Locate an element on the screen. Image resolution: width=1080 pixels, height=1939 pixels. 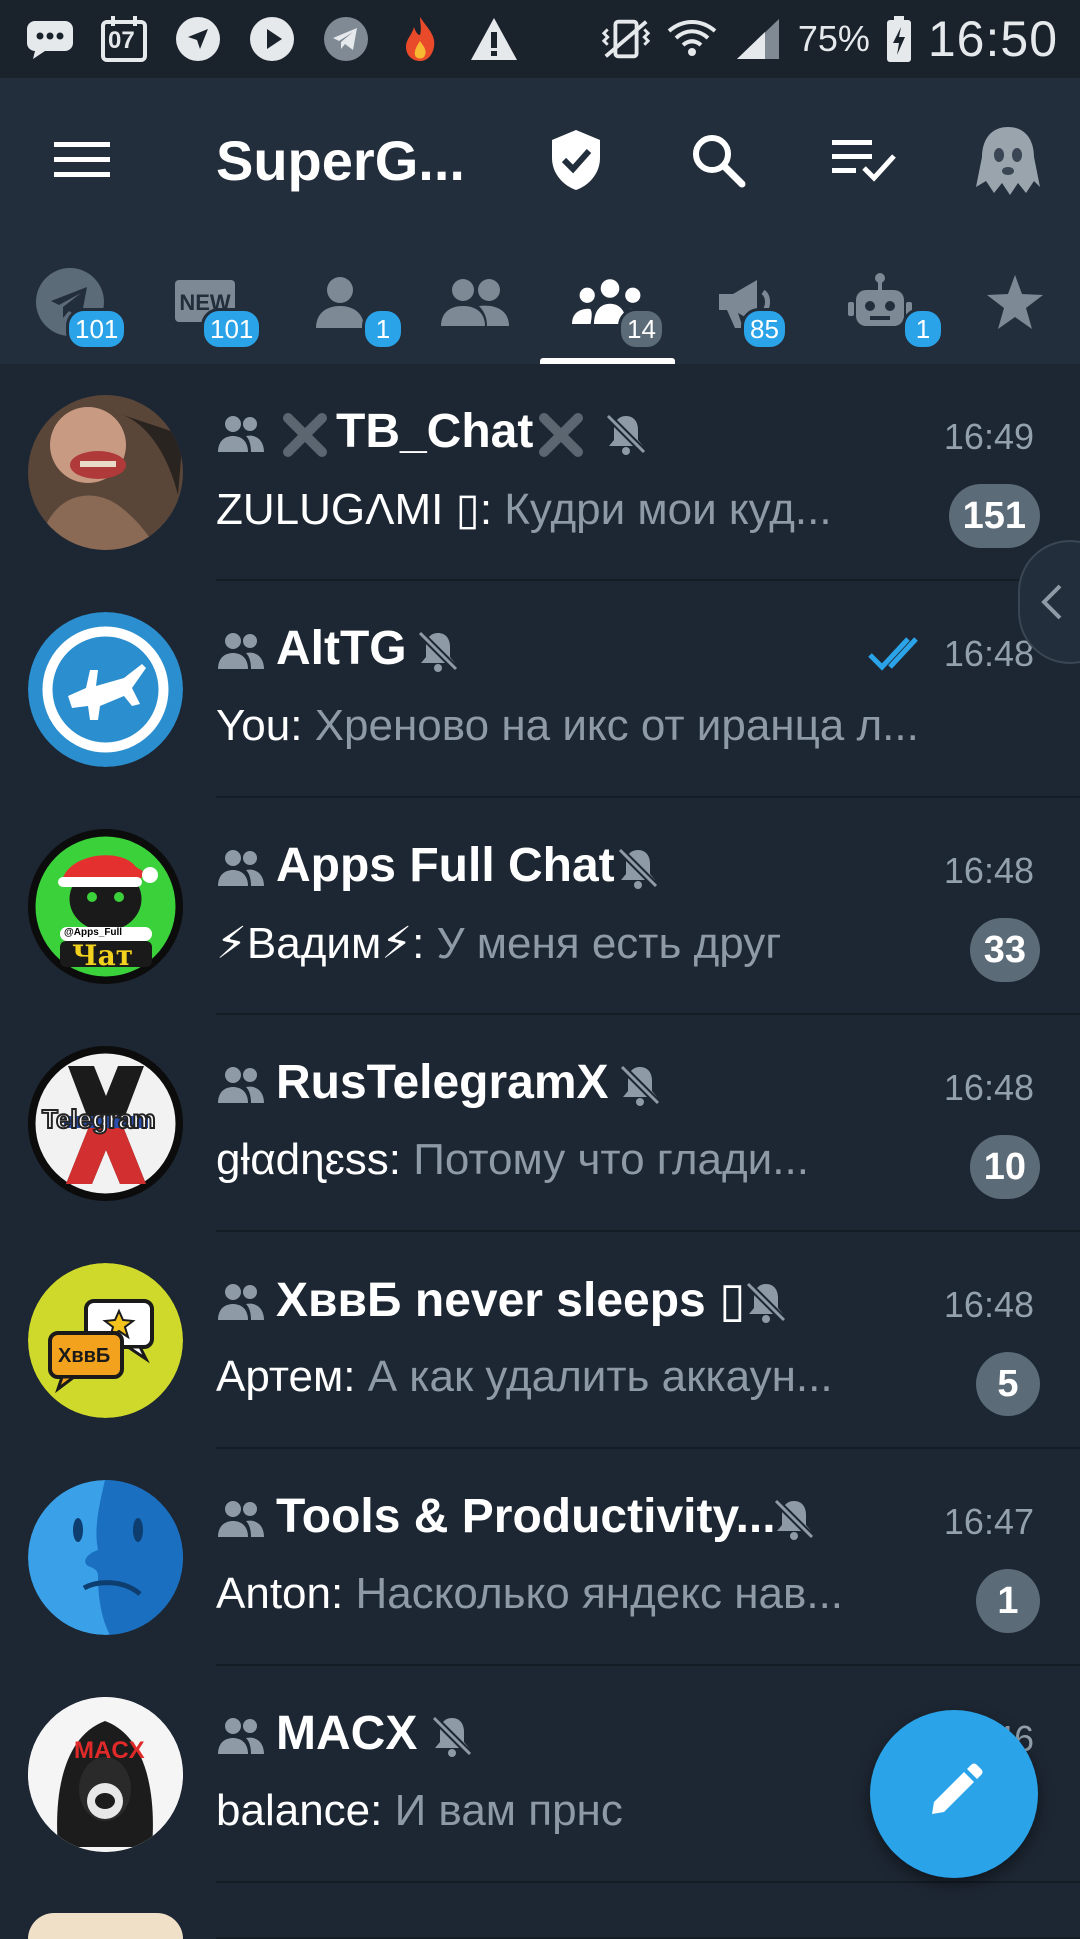
chat-name: AltTG is located at coordinates (341, 648).